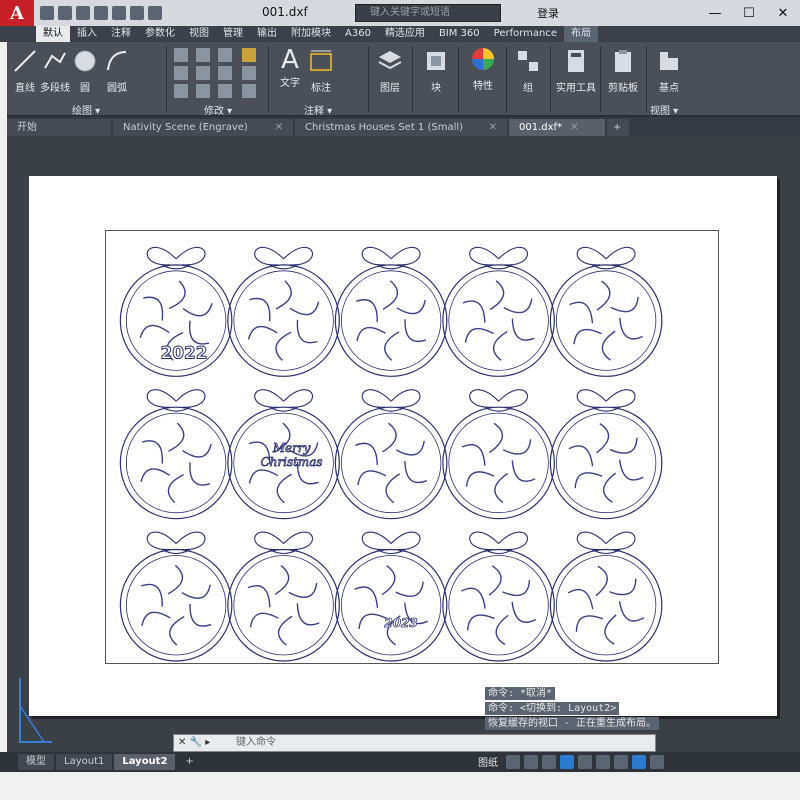 The image size is (800, 800). What do you see at coordinates (121, 34) in the screenshot?
I see `tab-annotate: 注释` at bounding box center [121, 34].